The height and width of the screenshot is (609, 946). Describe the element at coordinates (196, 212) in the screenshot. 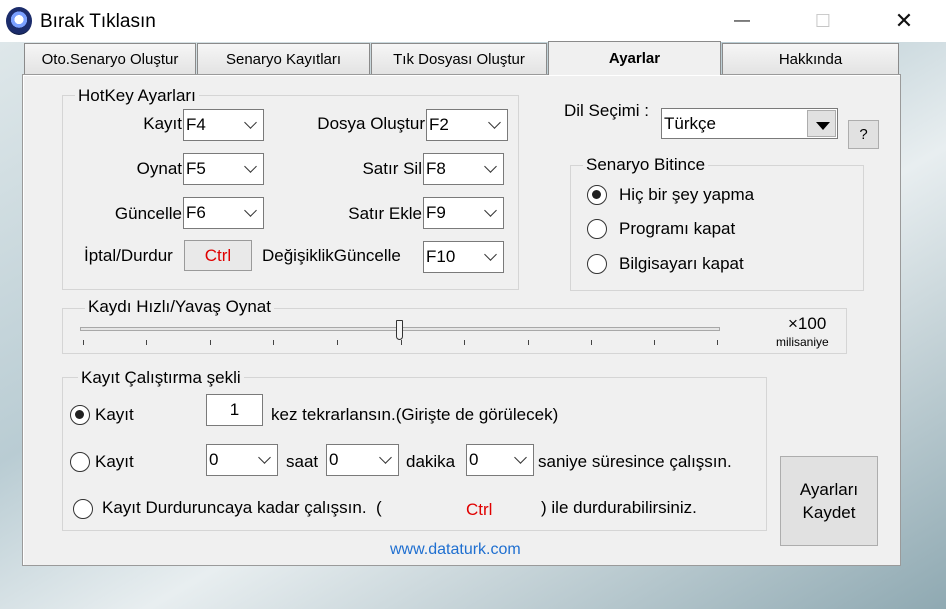

I see `selected-value: F6` at that location.